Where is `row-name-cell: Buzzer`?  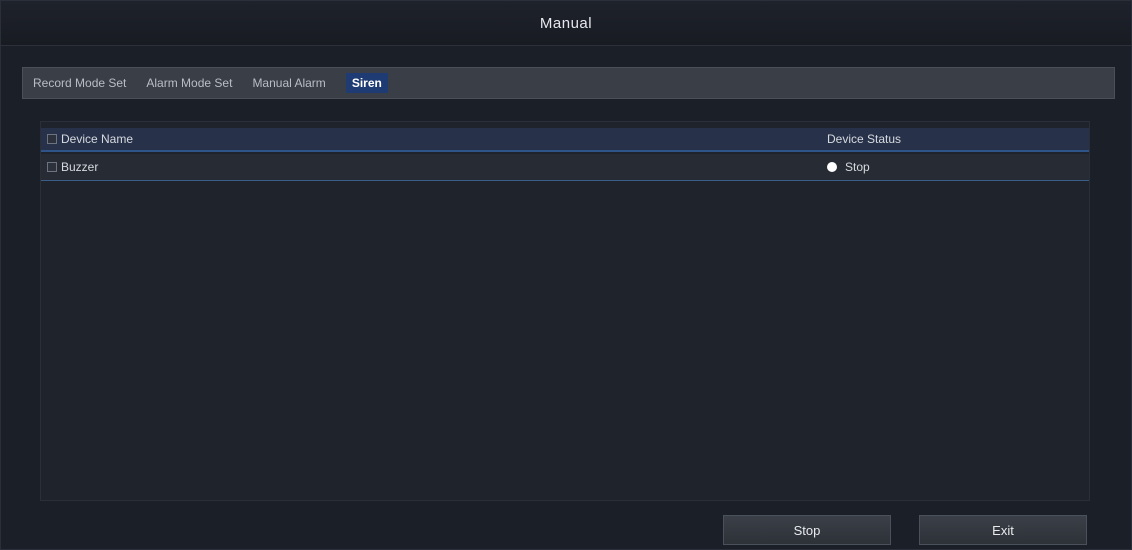
row-name-cell: Buzzer is located at coordinates (434, 167).